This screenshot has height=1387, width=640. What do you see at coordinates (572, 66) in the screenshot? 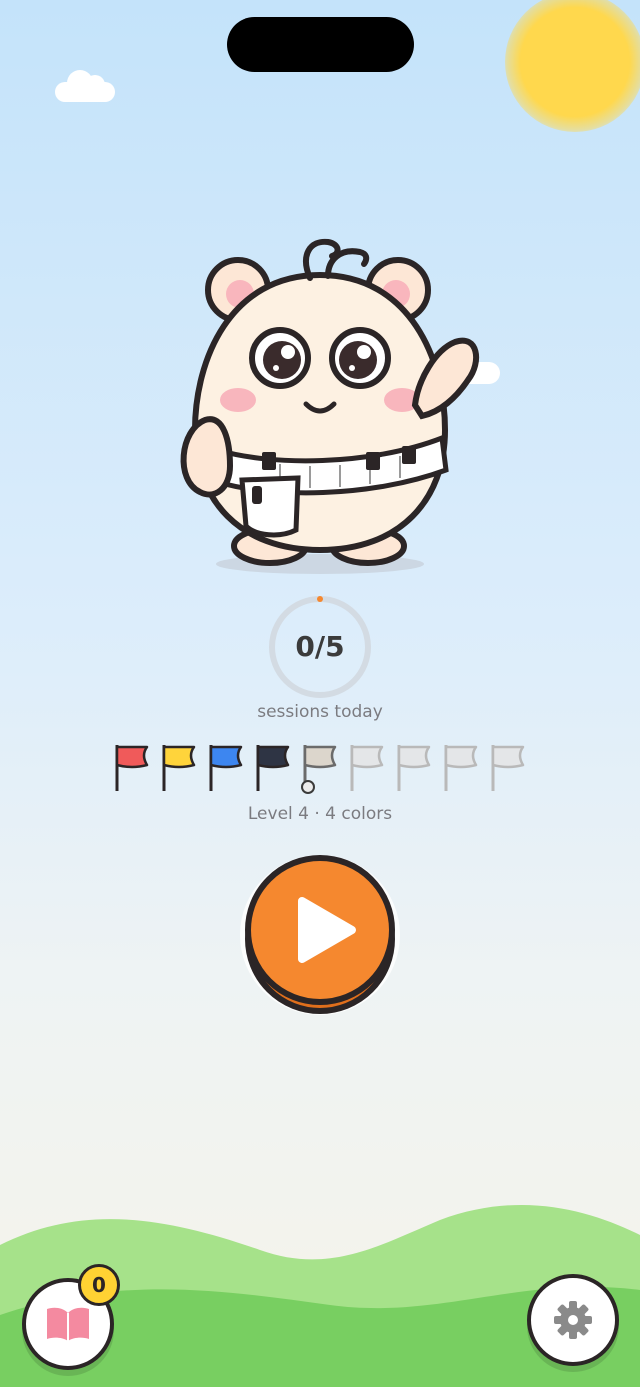
I see `sun-decoration` at bounding box center [572, 66].